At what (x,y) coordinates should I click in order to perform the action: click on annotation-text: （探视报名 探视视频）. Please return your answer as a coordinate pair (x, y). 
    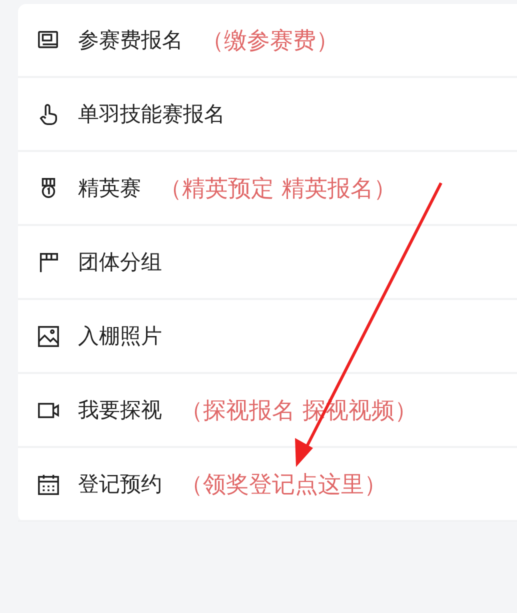
    Looking at the image, I should click on (299, 411).